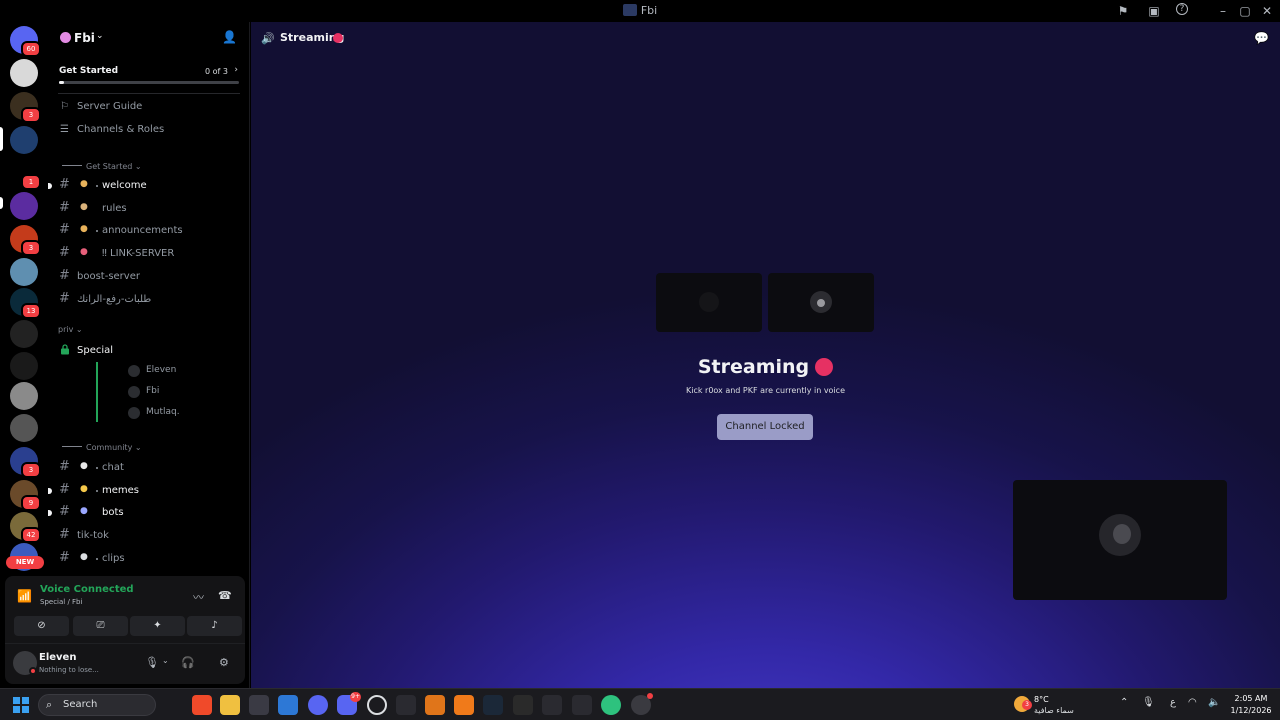  Describe the element at coordinates (31, 503) in the screenshot. I see `mention-badge: 9` at that location.